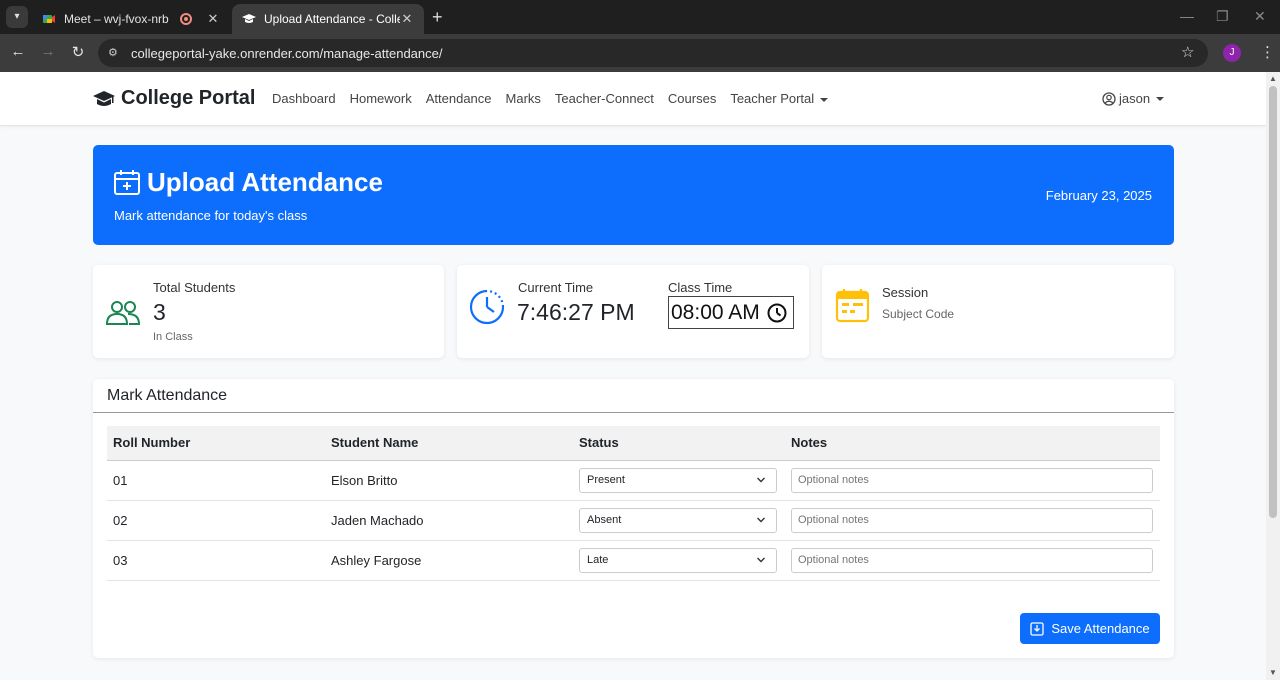 The width and height of the screenshot is (1280, 680). I want to click on tab-search-button: ▾, so click(17, 17).